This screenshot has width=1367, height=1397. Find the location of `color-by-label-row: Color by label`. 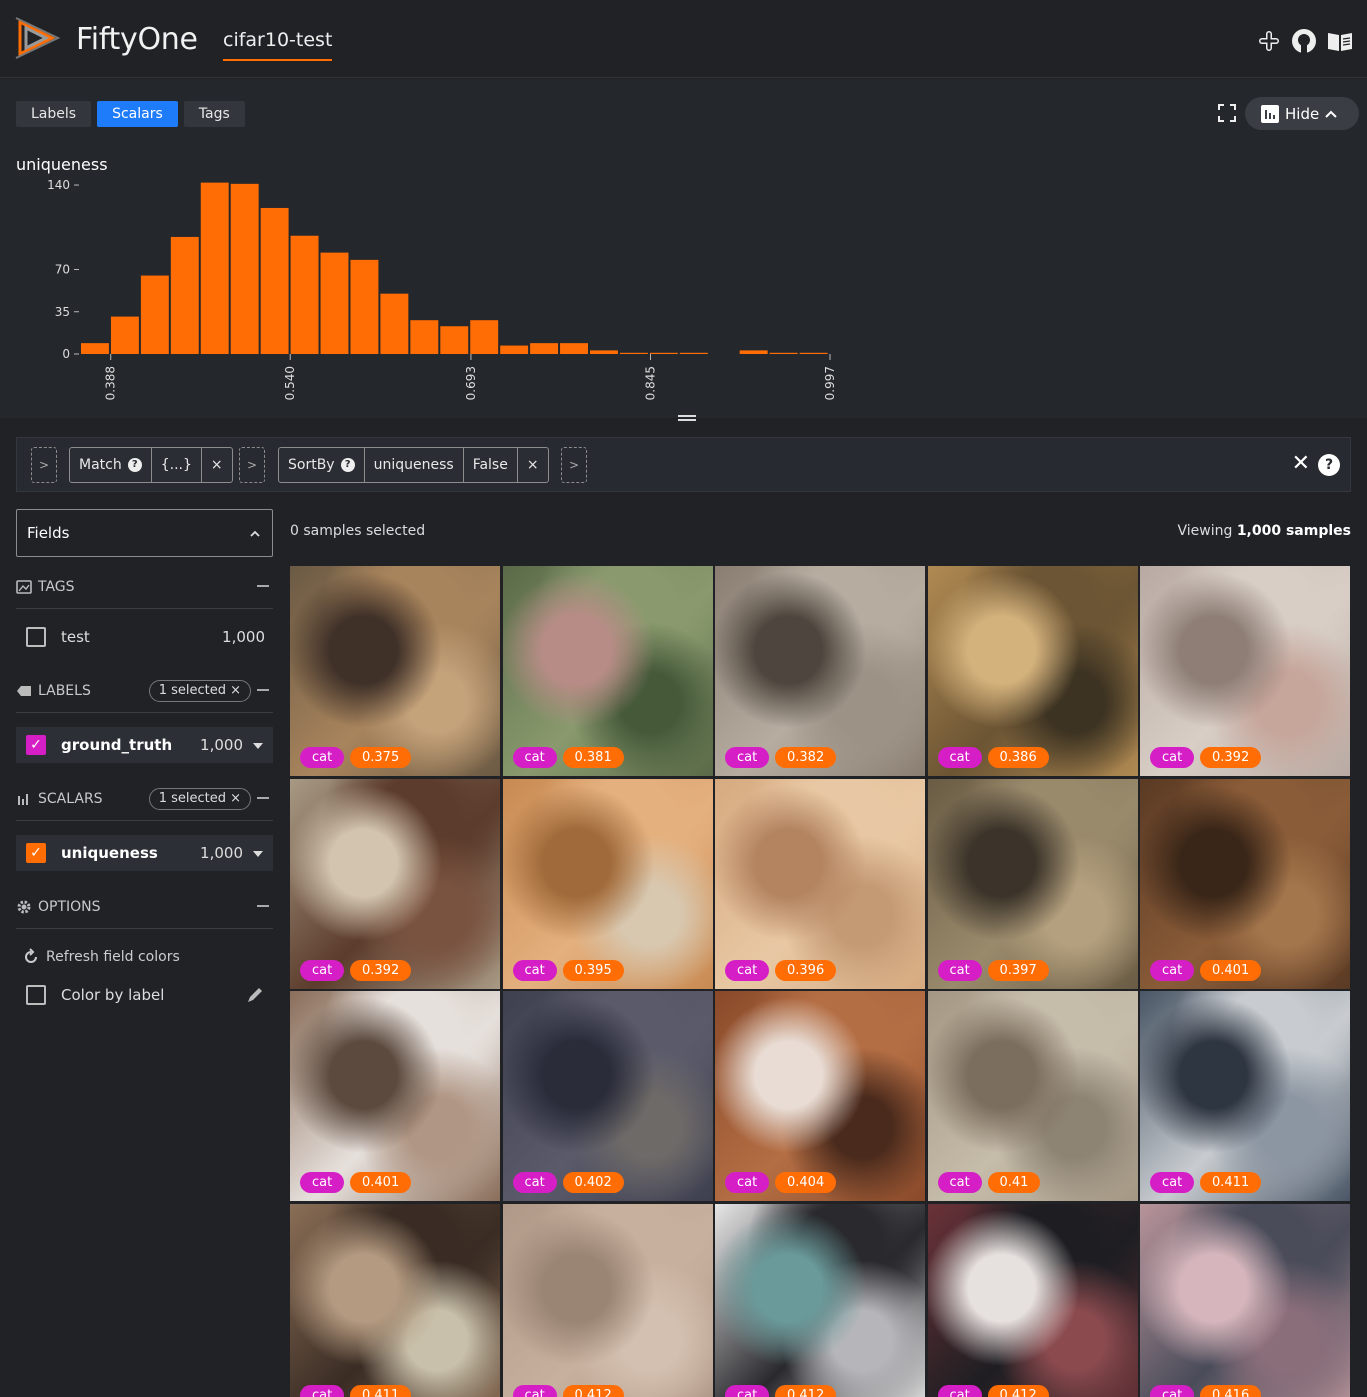

color-by-label-row: Color by label is located at coordinates (144, 995).